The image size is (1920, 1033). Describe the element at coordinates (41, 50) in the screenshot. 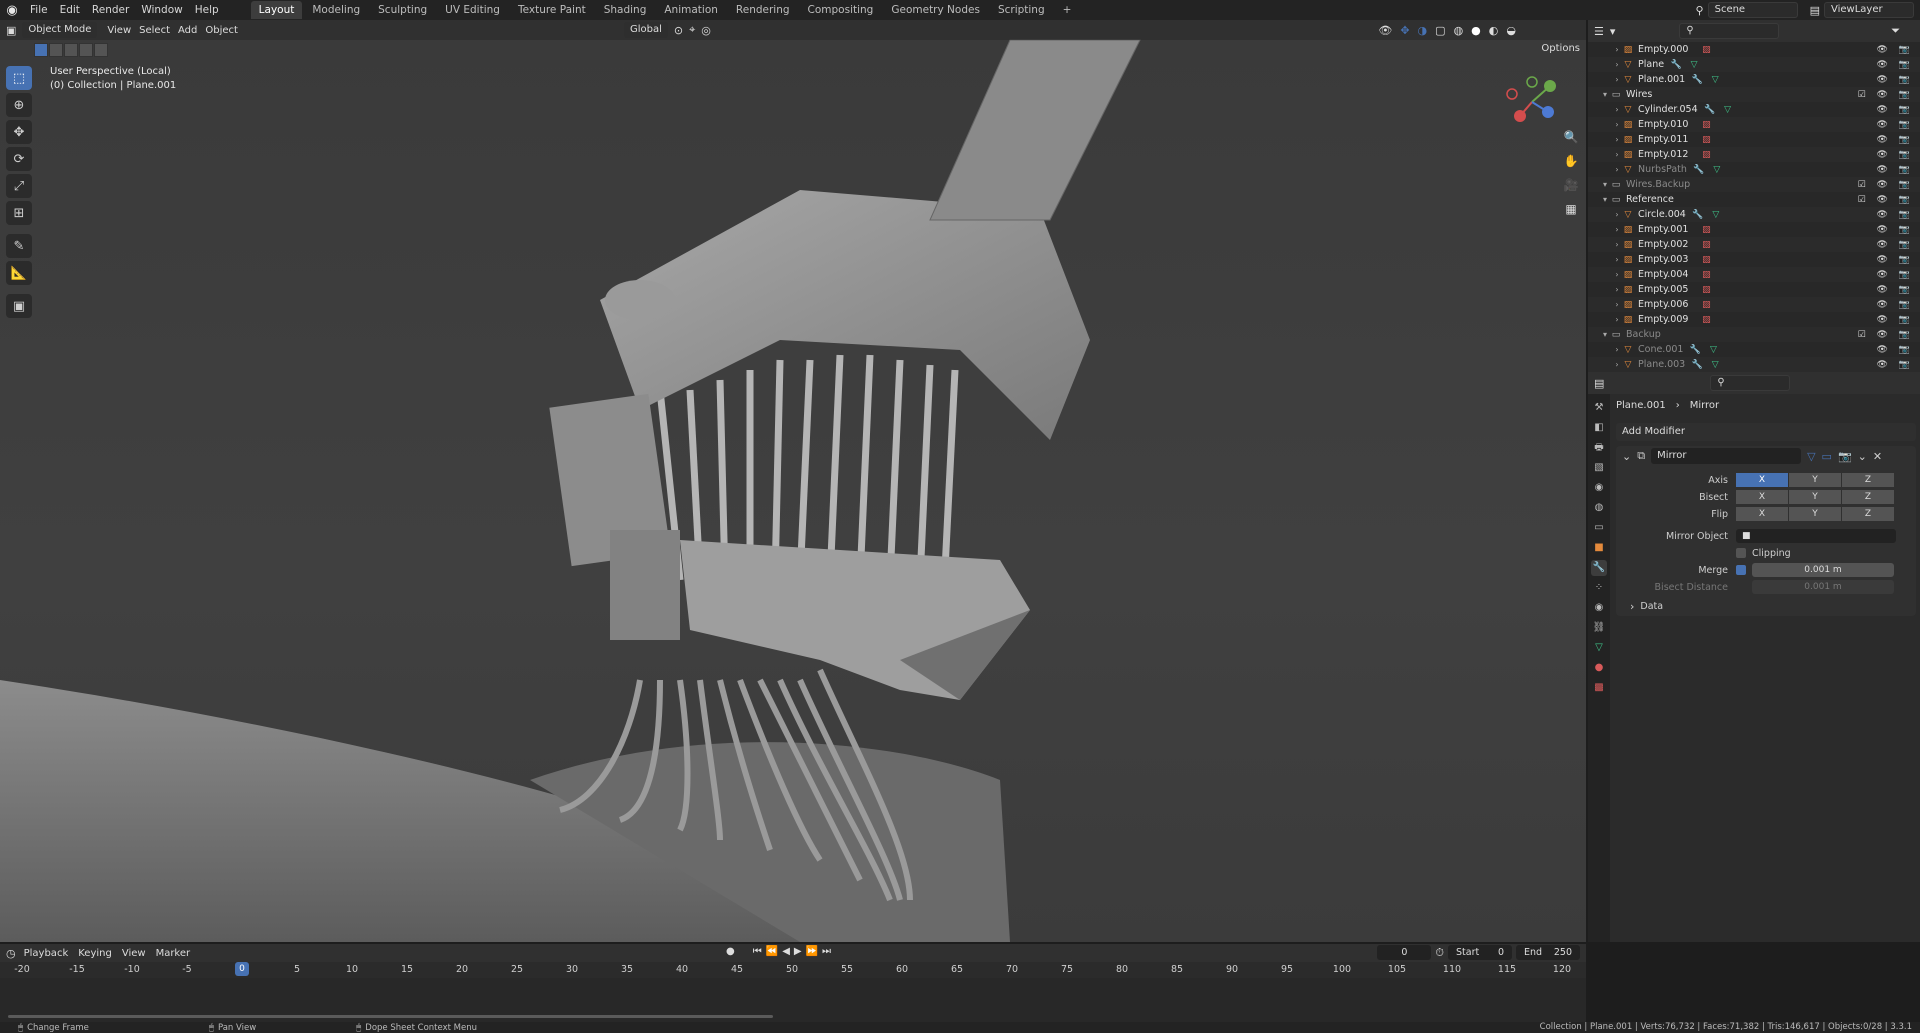

I see `select-set-icon` at that location.